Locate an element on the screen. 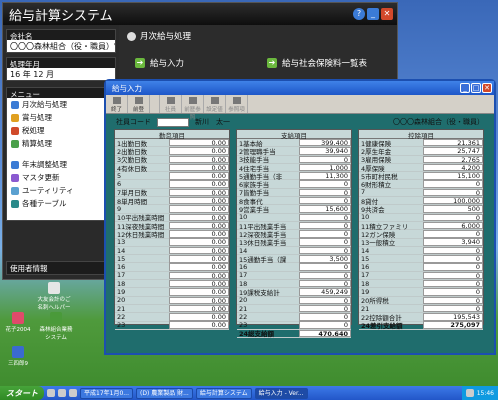 The height and width of the screenshot is (400, 498). menu-item-utility: ユーティリティ is located at coordinates (61, 190).